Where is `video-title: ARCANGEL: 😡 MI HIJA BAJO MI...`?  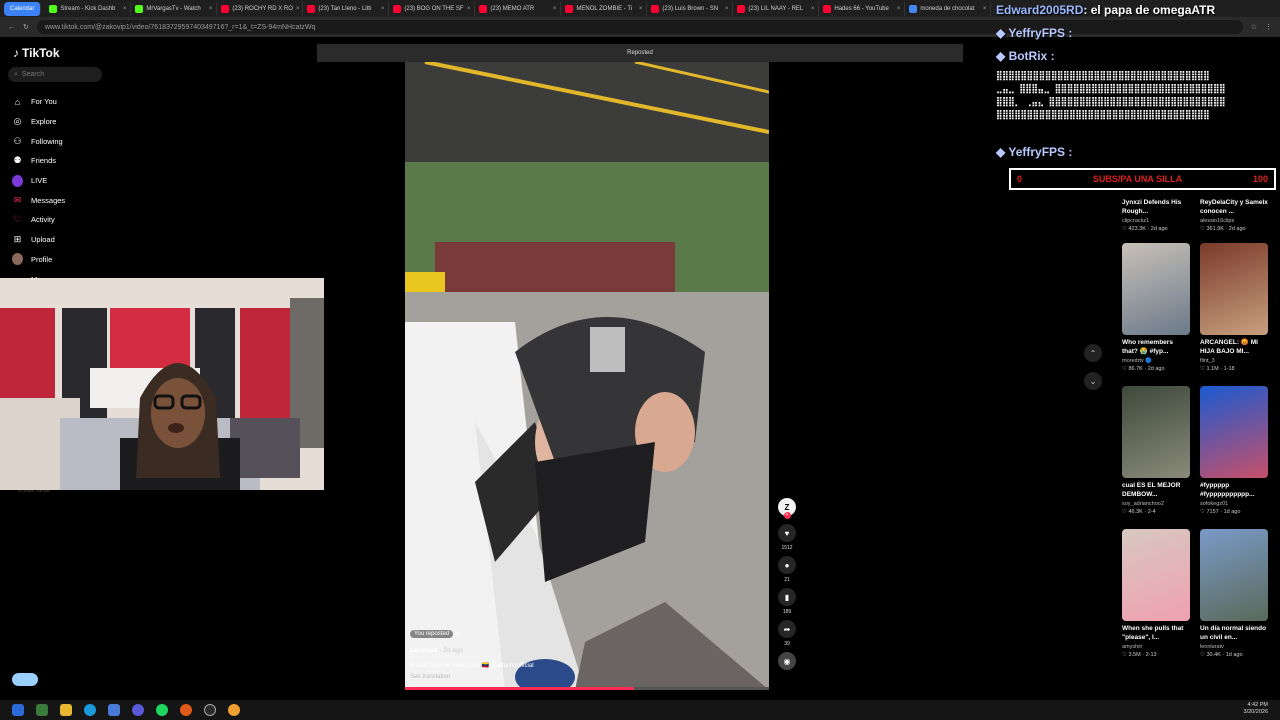 video-title: ARCANGEL: 😡 MI HIJA BAJO MI... is located at coordinates (1229, 347).